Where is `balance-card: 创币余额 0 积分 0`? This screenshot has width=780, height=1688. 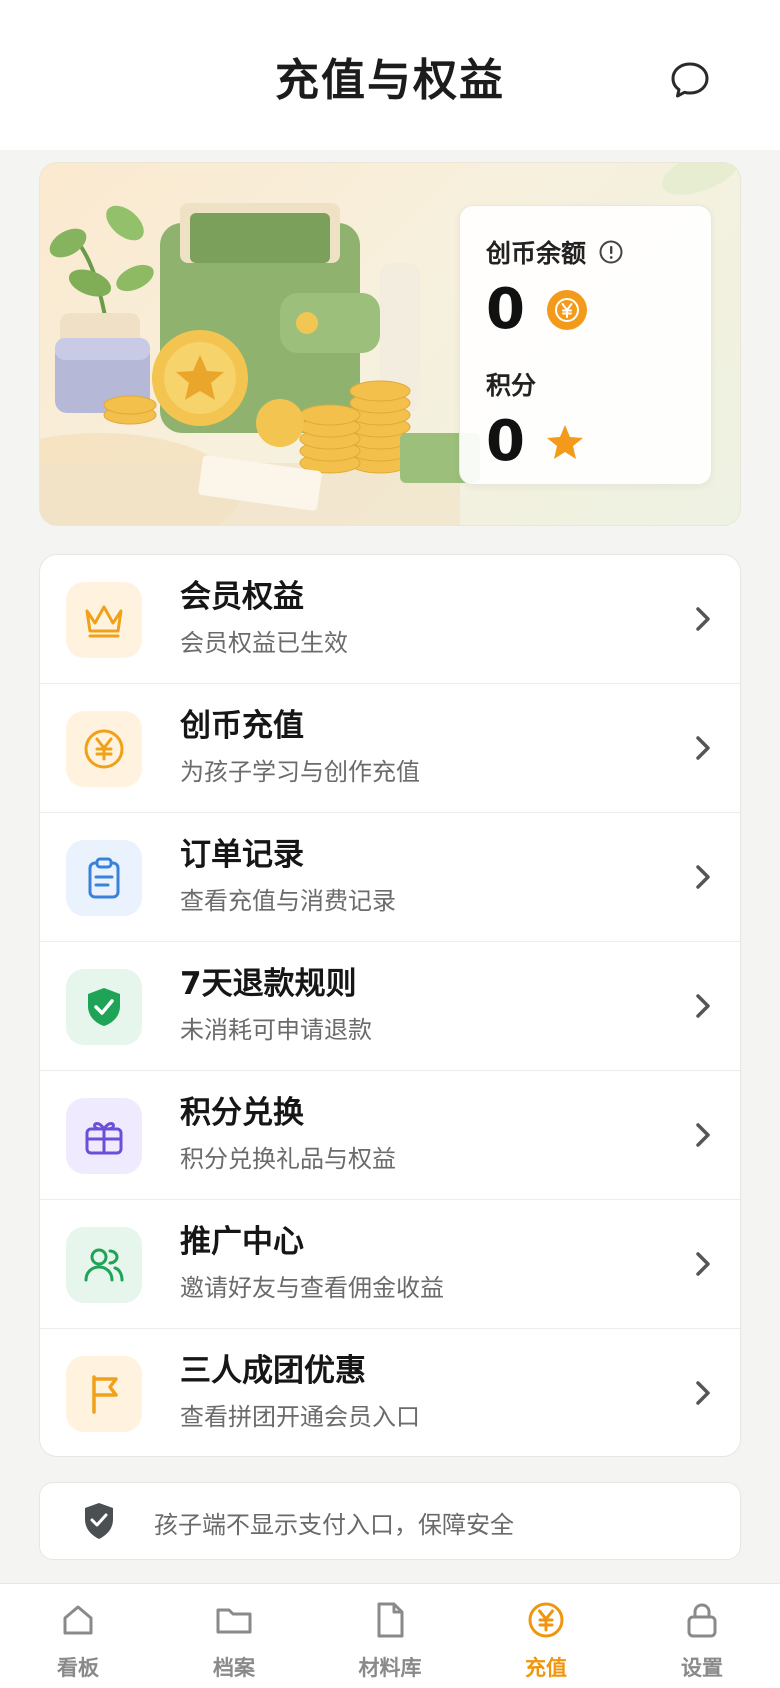
balance-card: 创币余额 0 积分 0 is located at coordinates (585, 345).